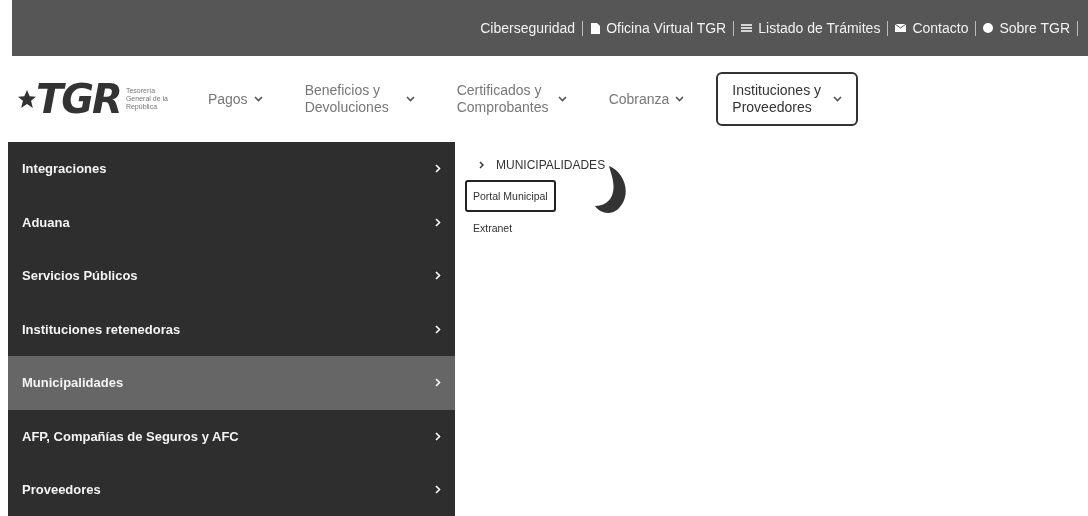 This screenshot has width=1088, height=516. I want to click on menu-item: Proveedores, so click(231, 489).